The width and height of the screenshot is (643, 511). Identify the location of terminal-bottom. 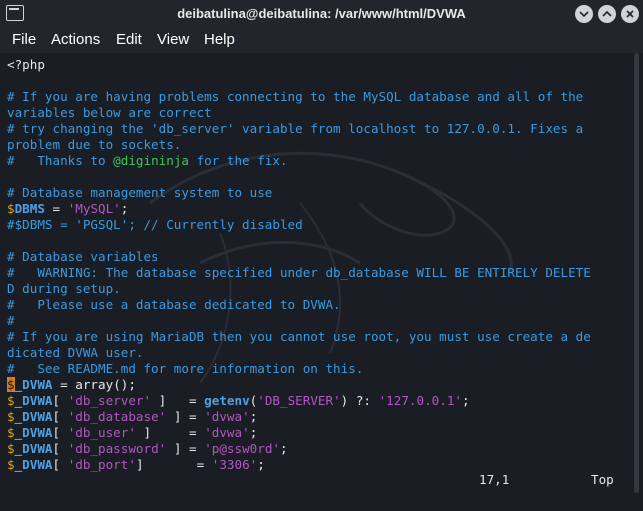
(321, 502).